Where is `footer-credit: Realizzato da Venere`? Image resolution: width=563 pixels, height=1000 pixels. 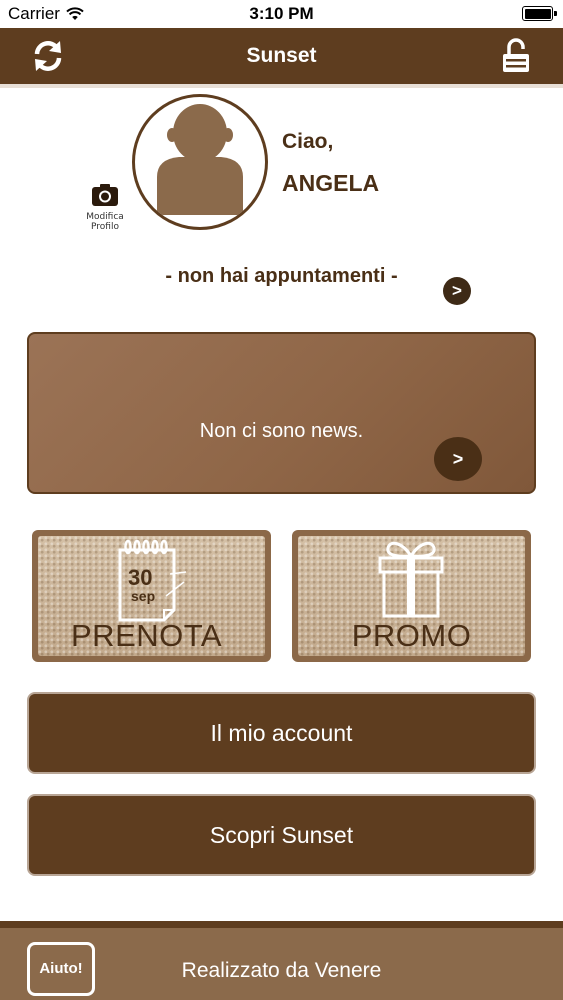
footer-credit: Realizzato da Venere is located at coordinates (281, 970).